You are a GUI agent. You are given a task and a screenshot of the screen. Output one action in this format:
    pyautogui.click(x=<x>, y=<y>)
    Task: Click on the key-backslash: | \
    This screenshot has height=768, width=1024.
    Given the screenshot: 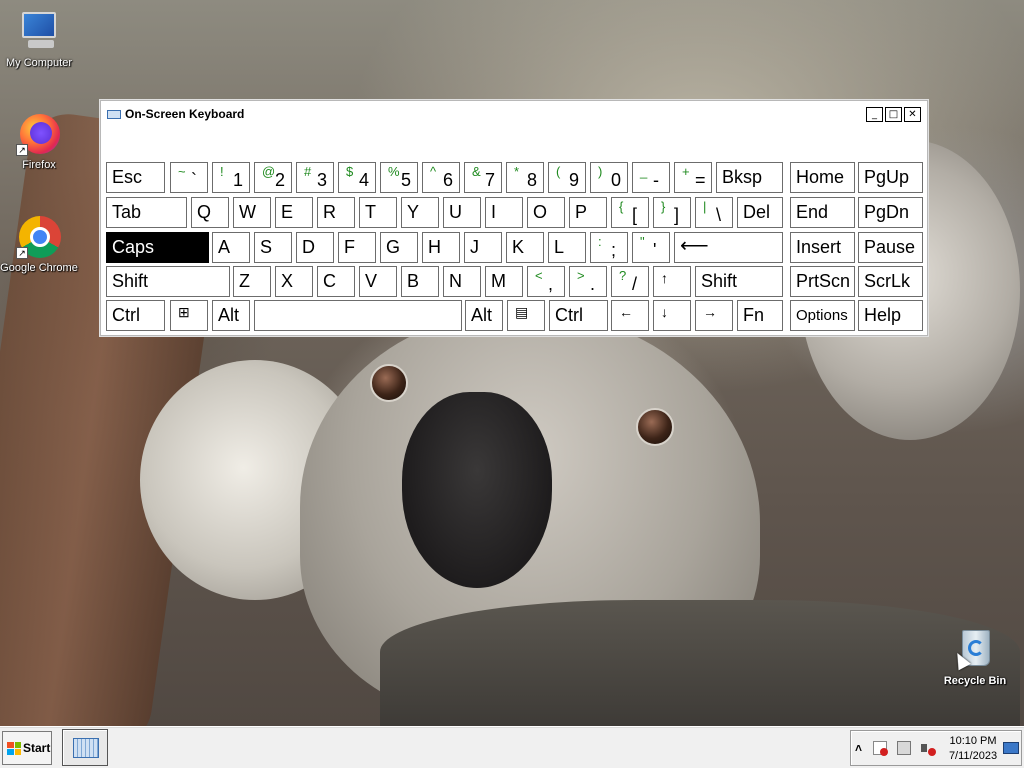 What is the action you would take?
    pyautogui.click(x=714, y=212)
    